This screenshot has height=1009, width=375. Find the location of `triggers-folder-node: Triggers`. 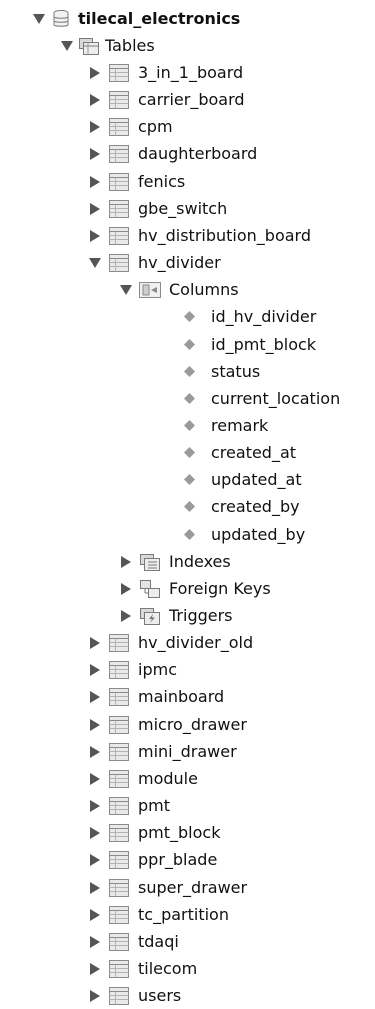

triggers-folder-node: Triggers is located at coordinates (176, 615).